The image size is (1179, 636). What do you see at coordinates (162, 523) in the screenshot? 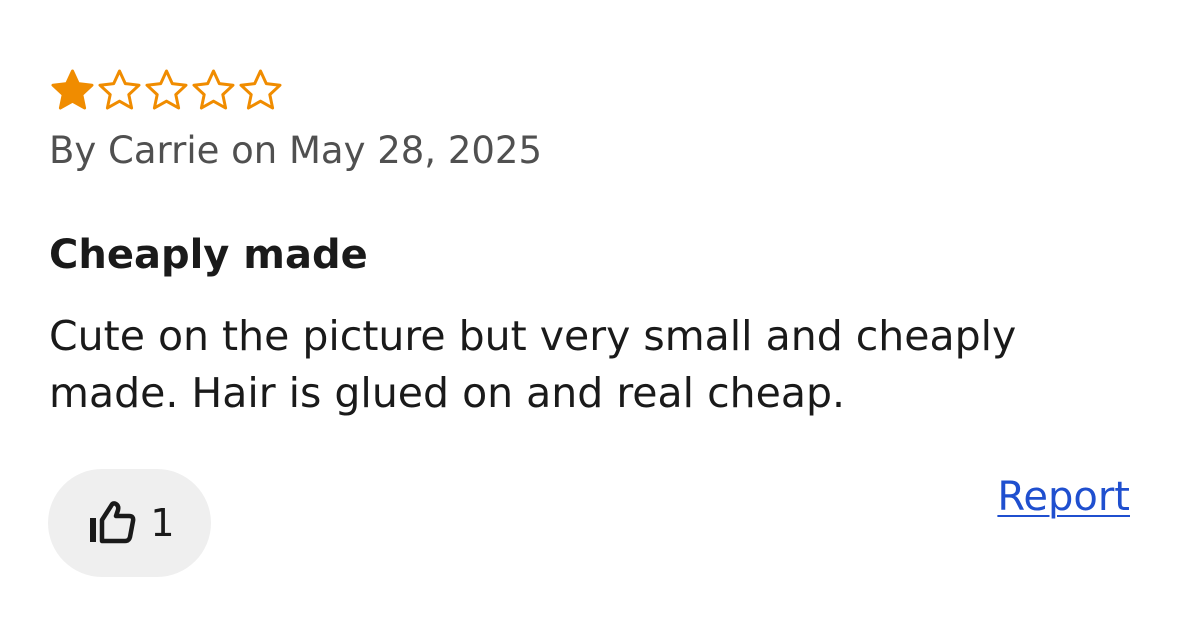
I see `helpful-count: 1` at bounding box center [162, 523].